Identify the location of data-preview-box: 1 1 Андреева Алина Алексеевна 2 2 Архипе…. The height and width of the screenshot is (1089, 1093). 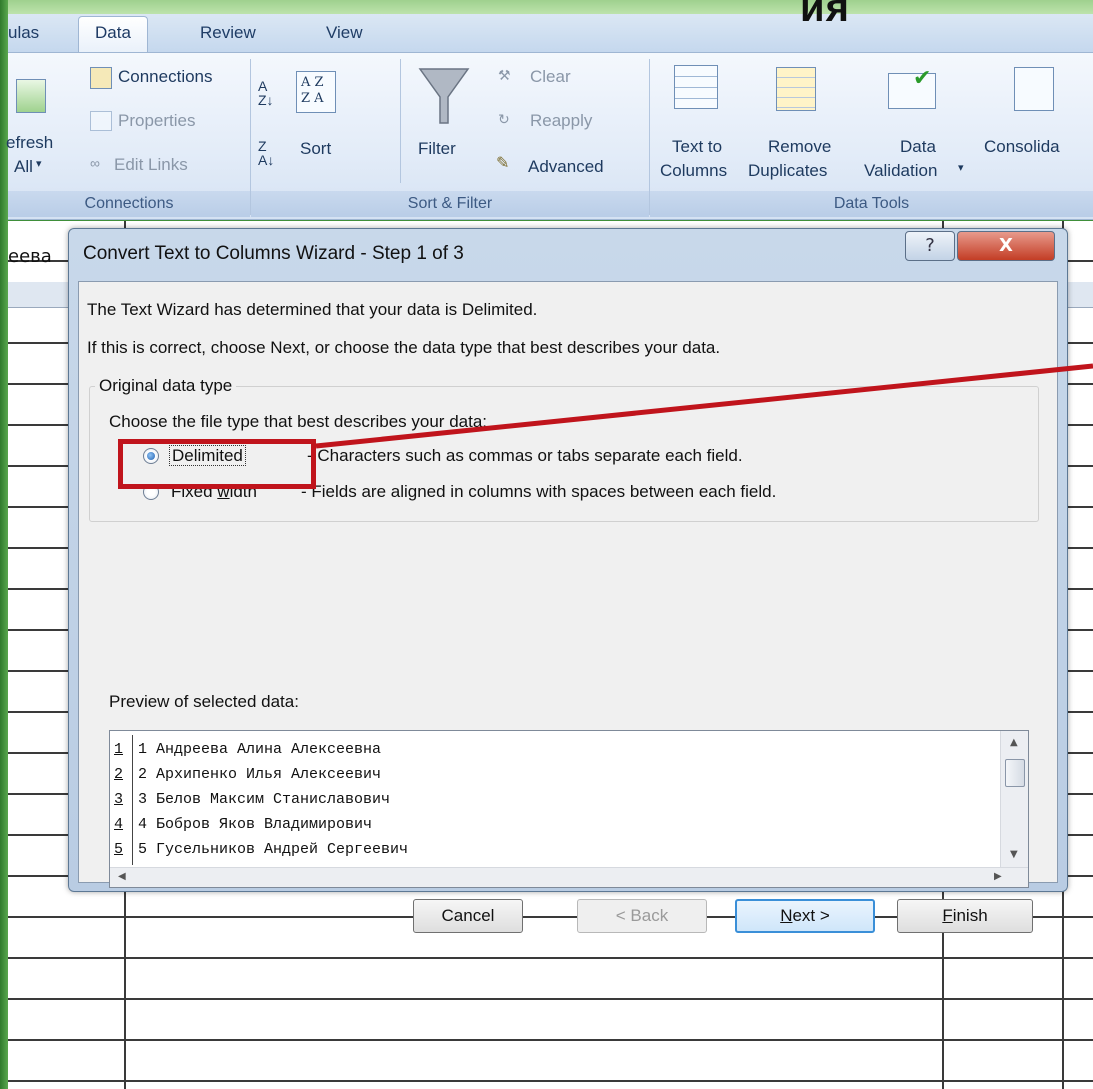
(569, 809).